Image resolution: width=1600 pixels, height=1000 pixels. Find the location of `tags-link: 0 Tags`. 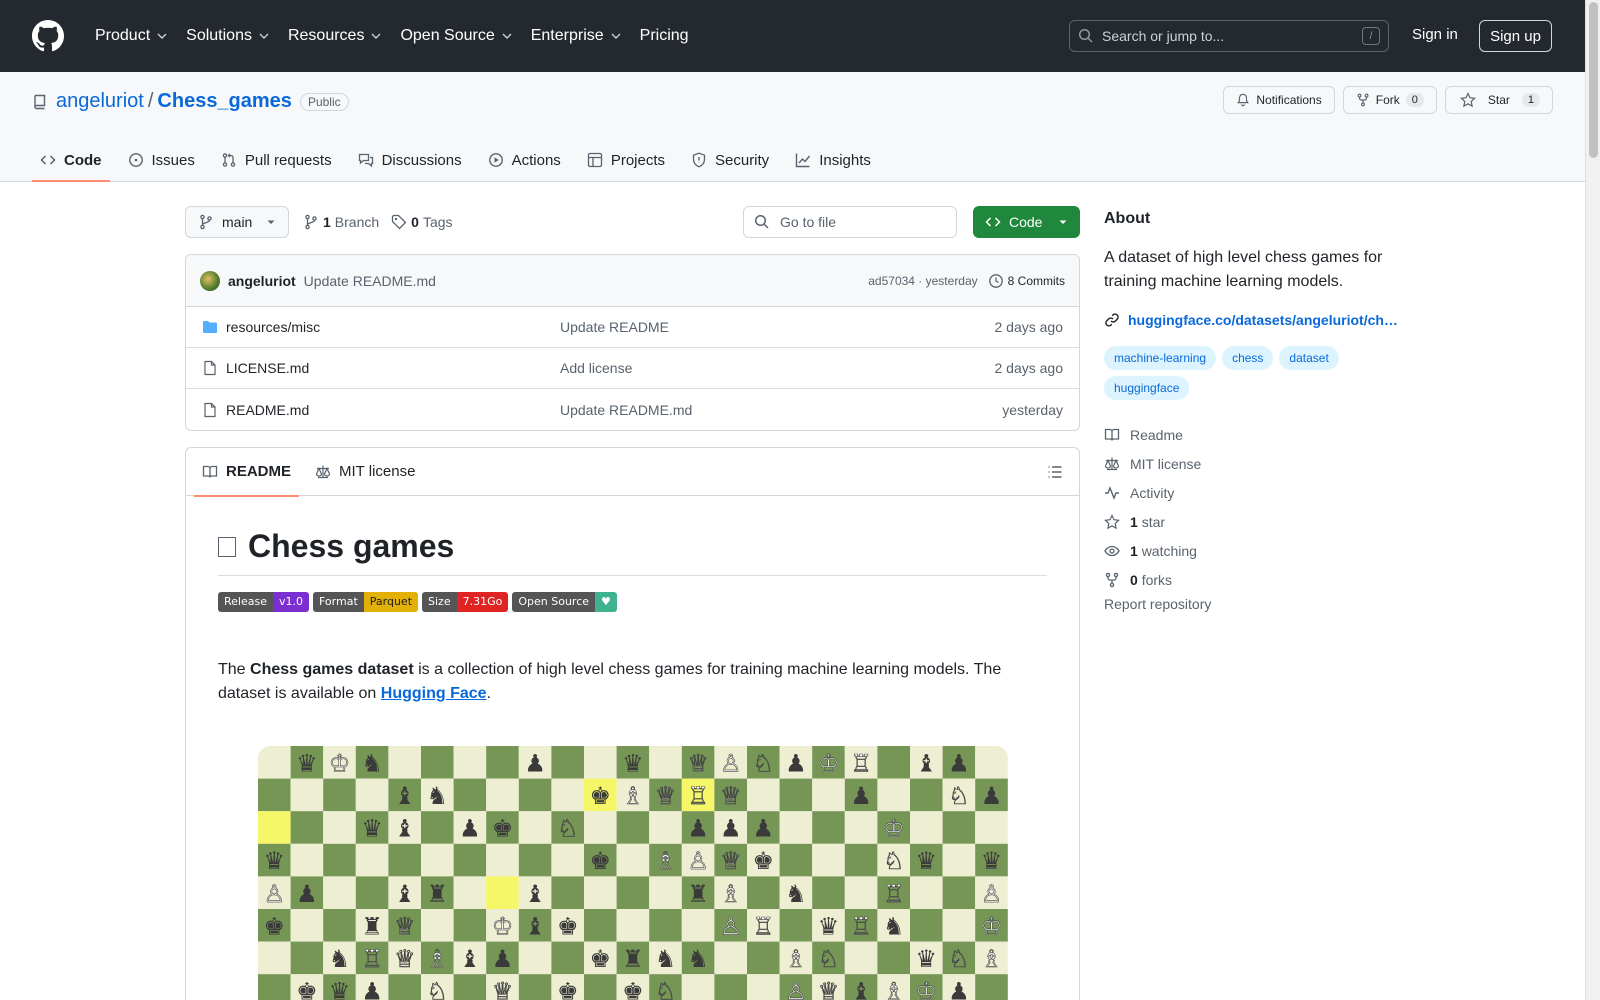

tags-link: 0 Tags is located at coordinates (422, 222).